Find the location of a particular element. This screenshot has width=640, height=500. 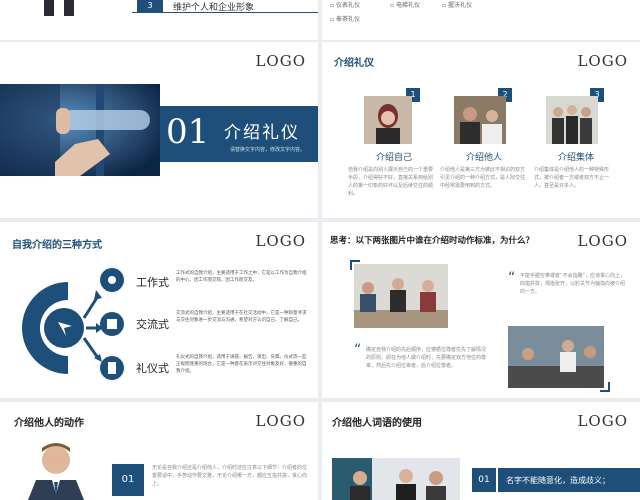

etiquette-item: ▫ 奉茶礼仪 is located at coordinates (345, 19).